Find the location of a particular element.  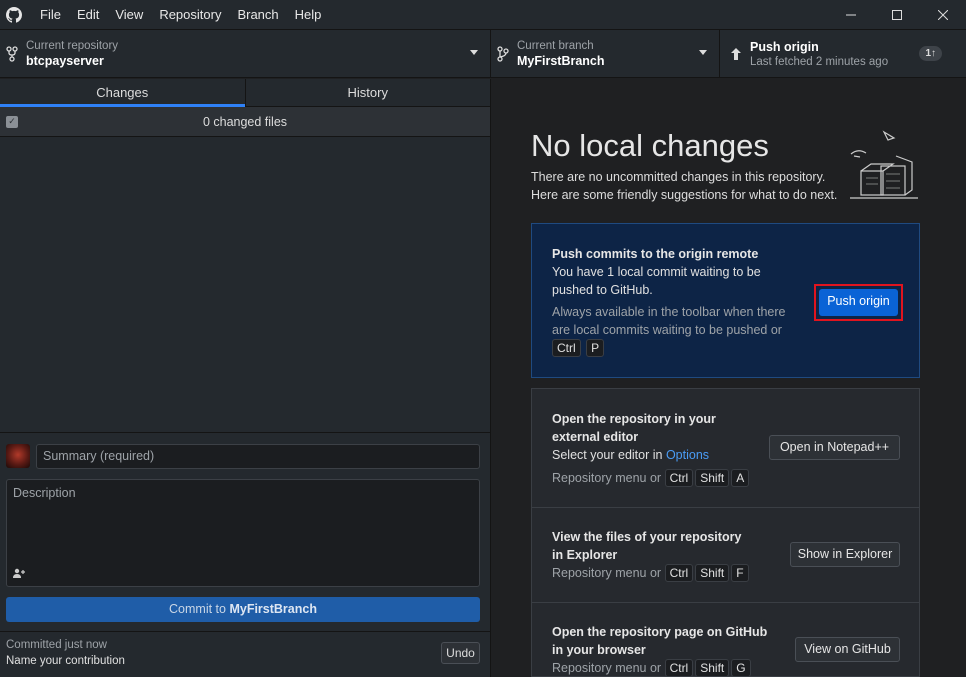

changed-files-count: 0 changed files is located at coordinates (245, 121).